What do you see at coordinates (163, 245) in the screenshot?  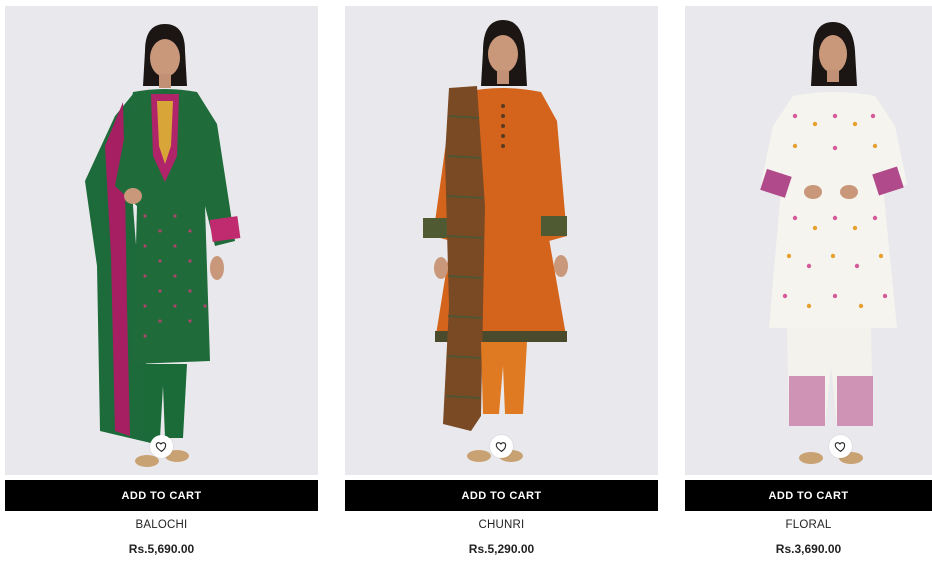 I see `green-suit-model-illustration` at bounding box center [163, 245].